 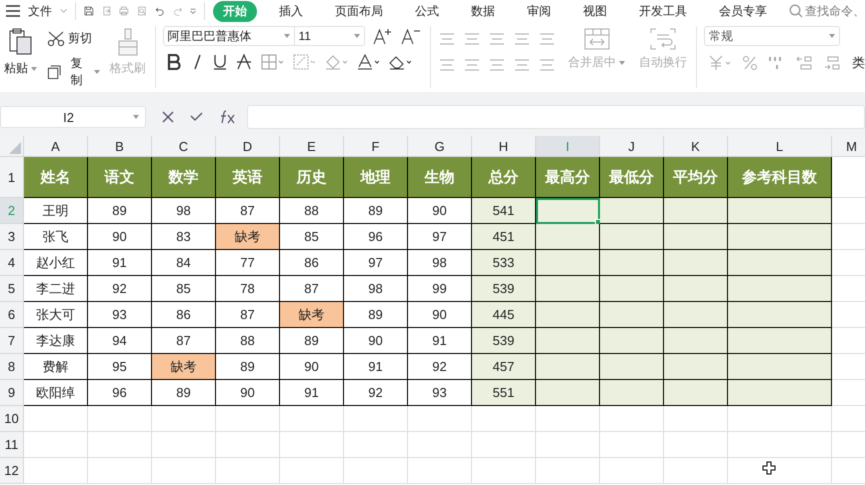 I want to click on decrease-indent-icon, so click(x=522, y=39).